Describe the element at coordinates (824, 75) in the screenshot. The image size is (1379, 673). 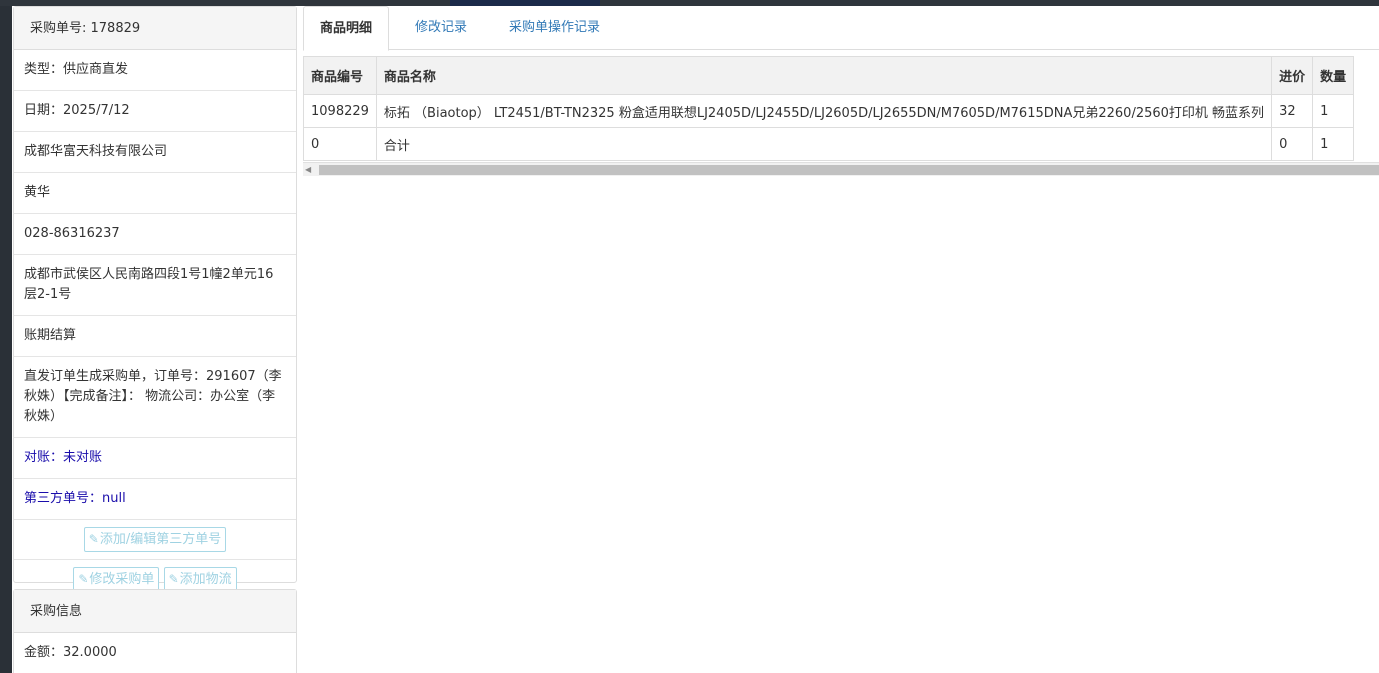
I see `header-product-name: 商品名称` at that location.